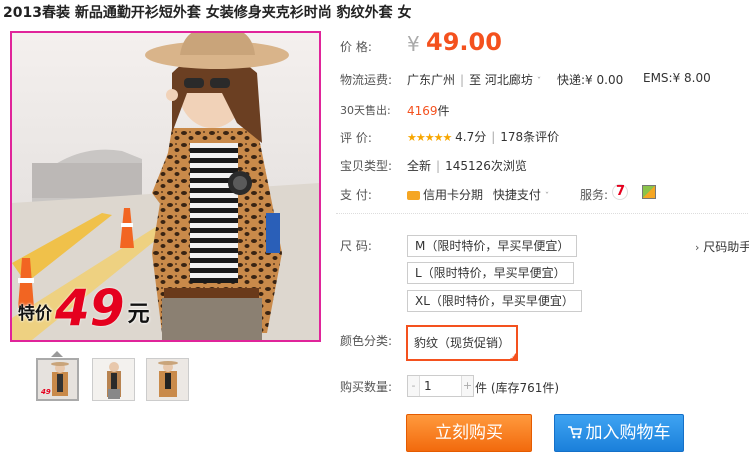  What do you see at coordinates (628, 433) in the screenshot?
I see `add-to-cart-label: 加入购物车` at bounding box center [628, 433].